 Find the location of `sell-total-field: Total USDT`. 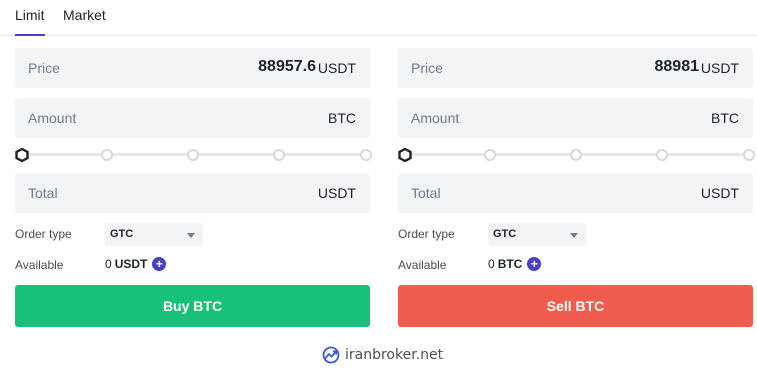

sell-total-field: Total USDT is located at coordinates (575, 193).